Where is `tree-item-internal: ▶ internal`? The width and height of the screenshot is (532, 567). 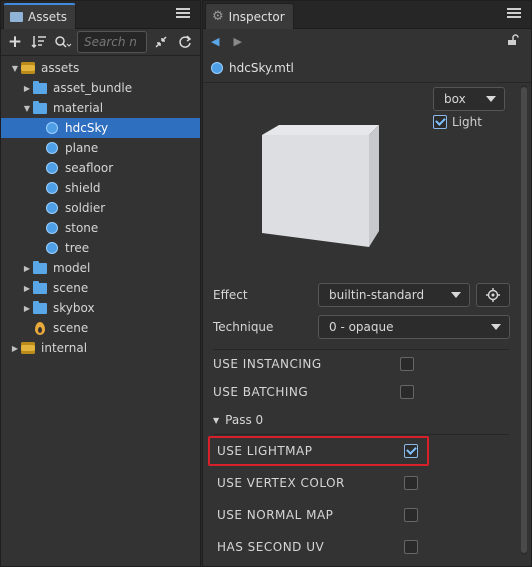
tree-item-internal: ▶ internal is located at coordinates (100, 348).